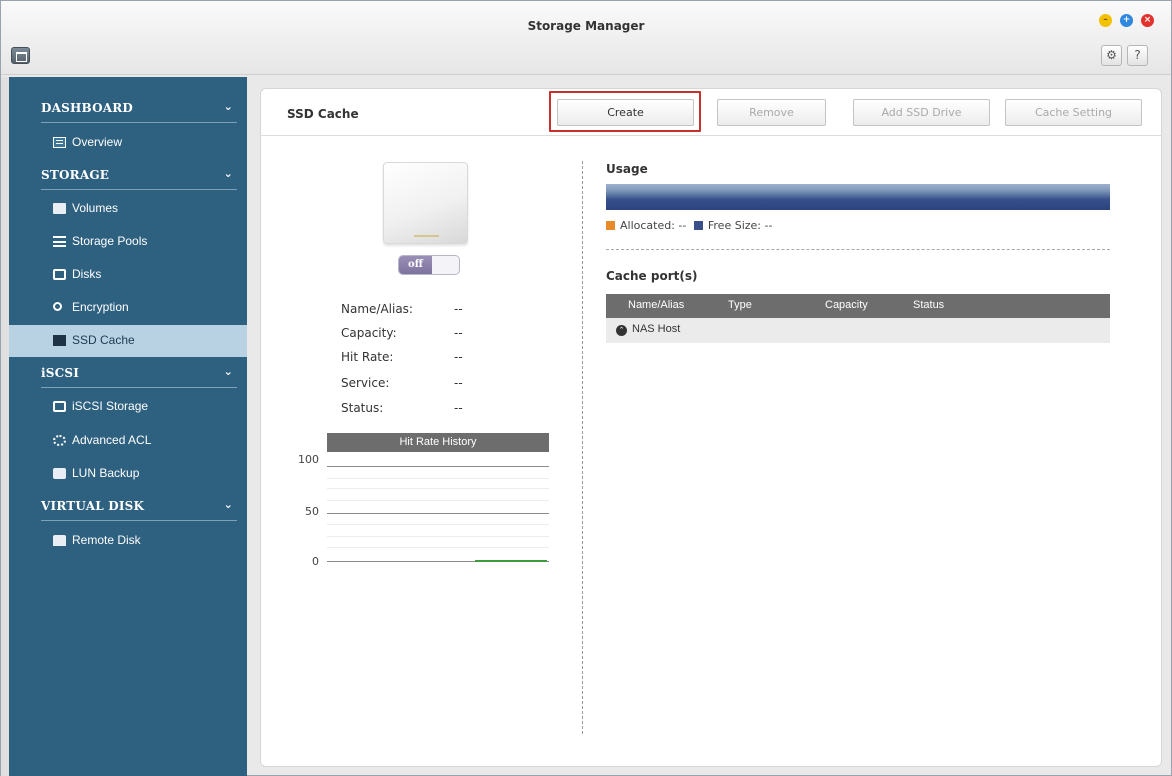 This screenshot has height=776, width=1172. What do you see at coordinates (87, 108) in the screenshot?
I see `section-label: DASHBOARD` at bounding box center [87, 108].